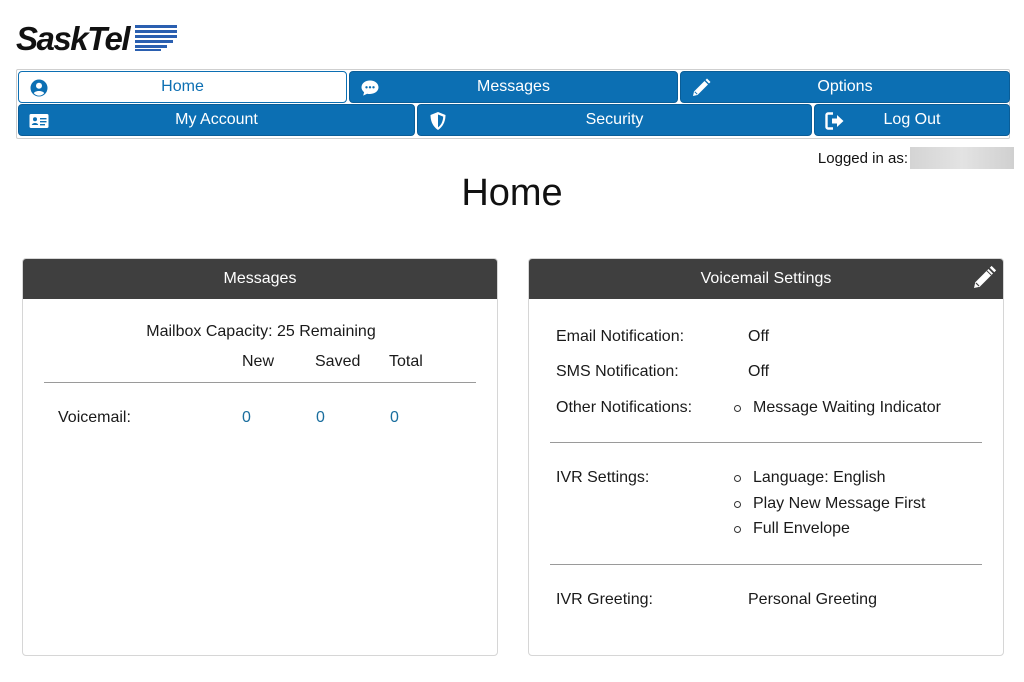 Image resolution: width=1024 pixels, height=682 pixels. Describe the element at coordinates (94, 417) in the screenshot. I see `voicemail-row-label: Voicemail:` at that location.